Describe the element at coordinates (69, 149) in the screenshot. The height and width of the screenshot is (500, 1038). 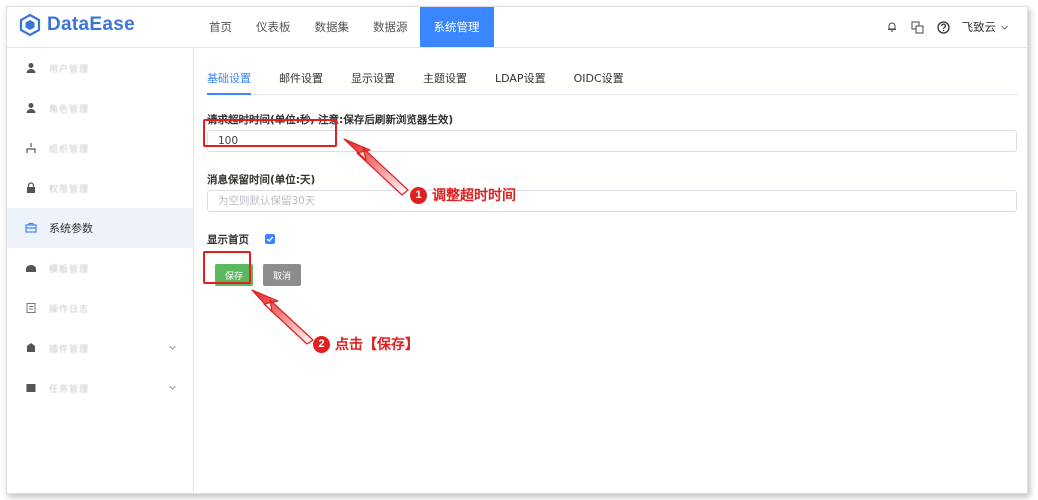
I see `sidebar-item-label: 组织管理` at that location.